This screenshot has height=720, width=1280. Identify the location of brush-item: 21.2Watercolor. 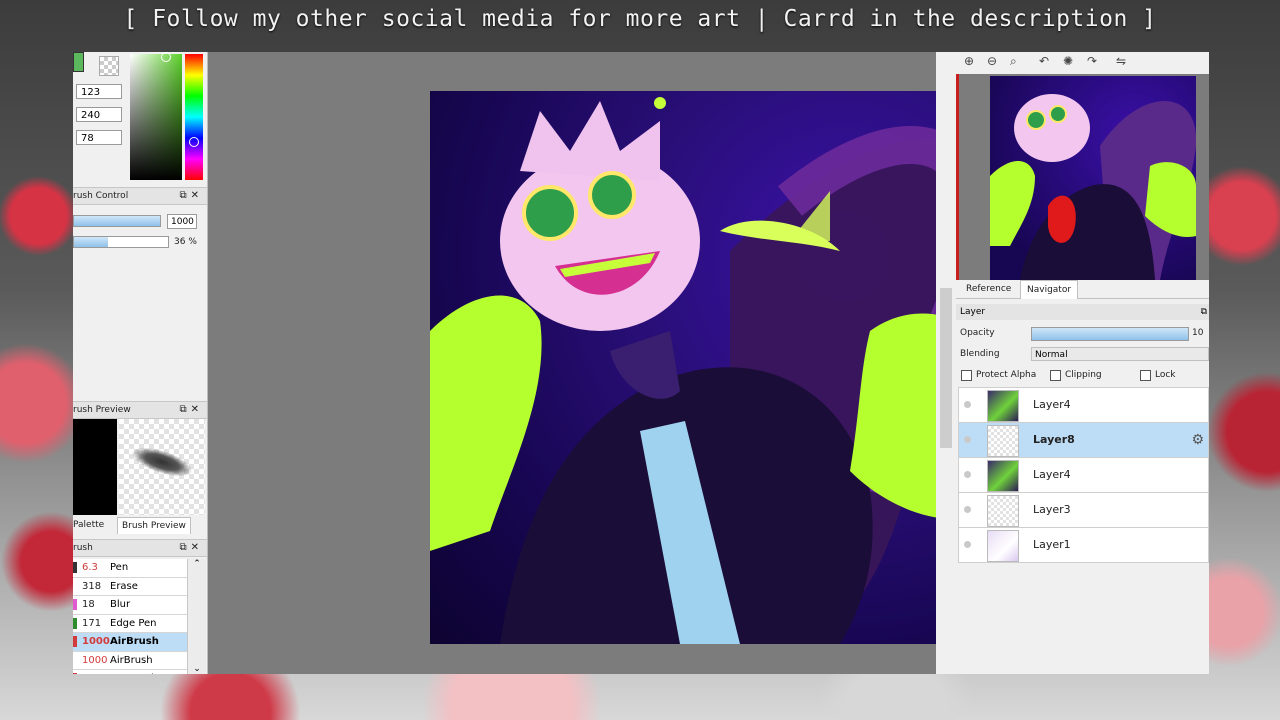
(130, 672).